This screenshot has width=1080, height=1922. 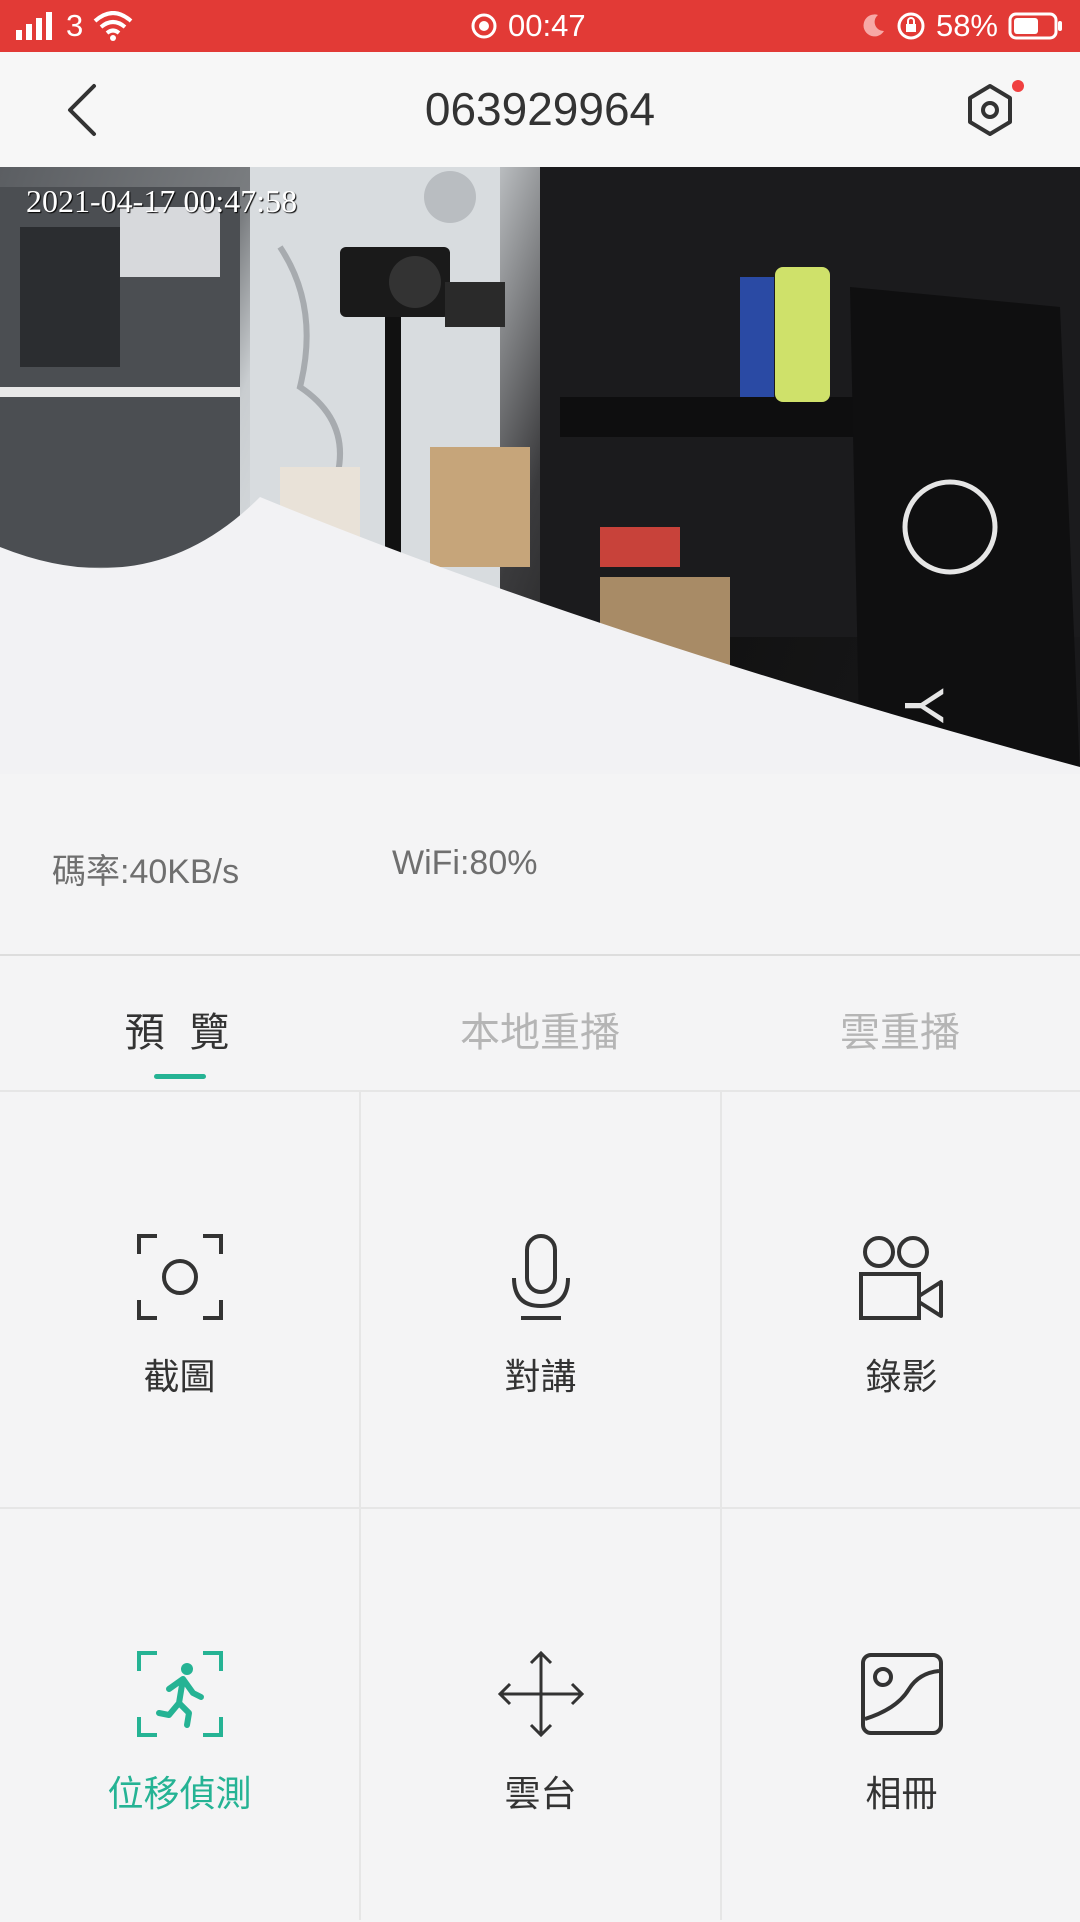 What do you see at coordinates (902, 1694) in the screenshot?
I see `album-icon` at bounding box center [902, 1694].